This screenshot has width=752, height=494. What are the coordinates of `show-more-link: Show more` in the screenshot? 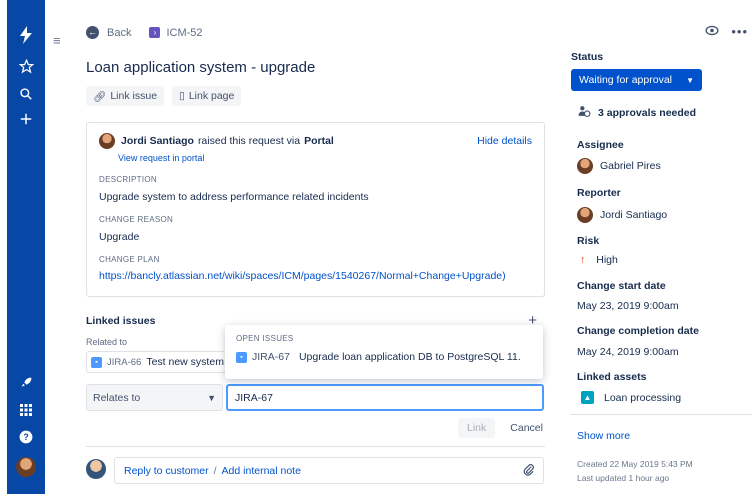 It's located at (603, 436).